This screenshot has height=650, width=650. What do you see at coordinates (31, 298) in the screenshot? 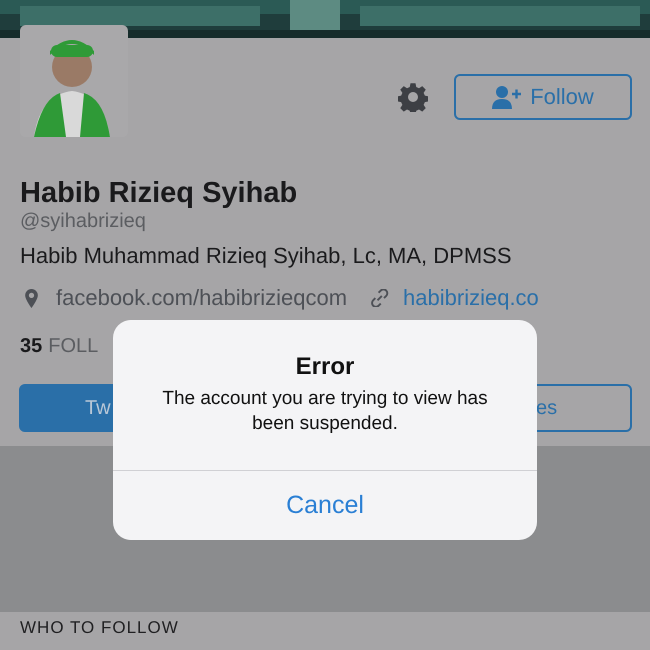
I see `location-pin-icon` at bounding box center [31, 298].